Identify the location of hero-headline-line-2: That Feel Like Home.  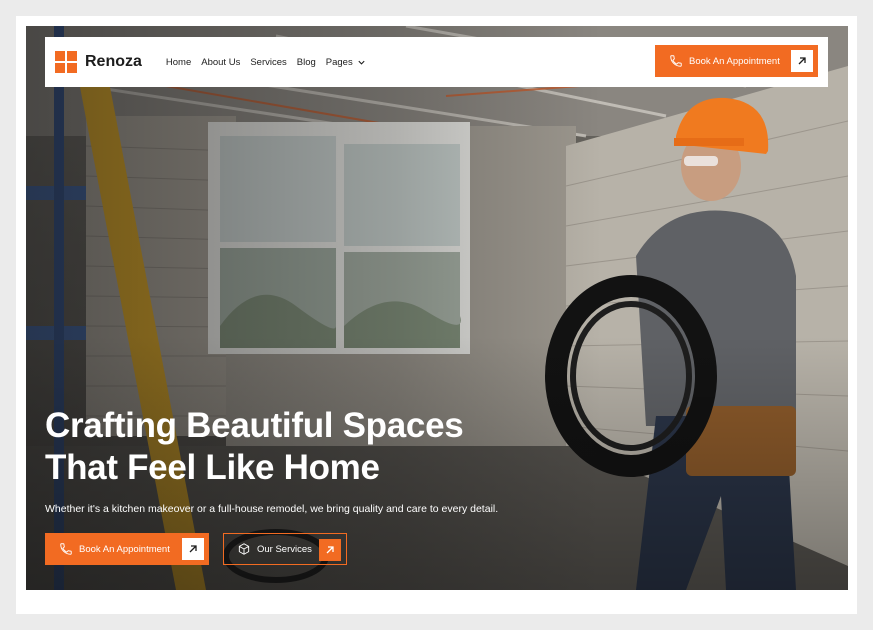
(212, 467).